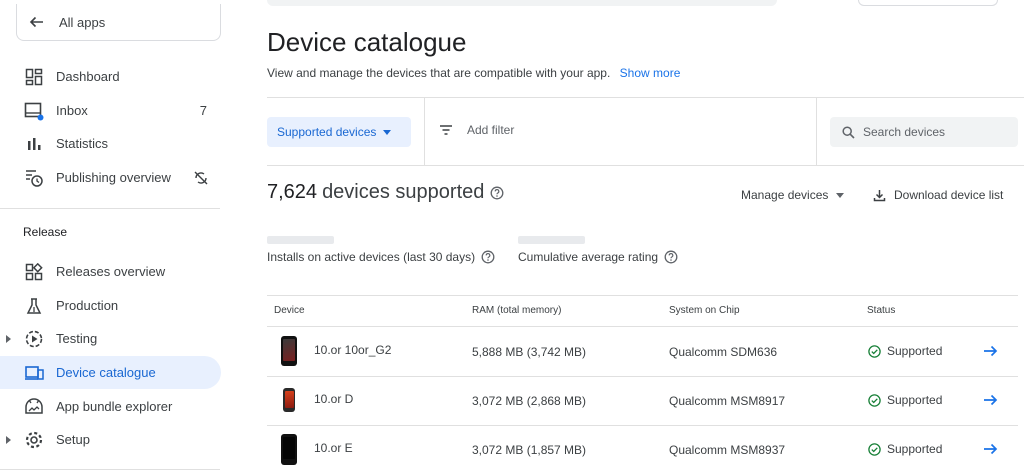  I want to click on search-box, so click(924, 132).